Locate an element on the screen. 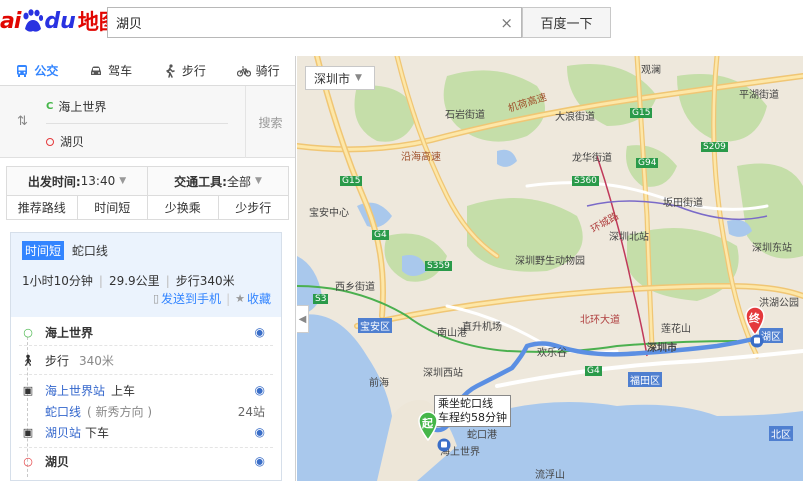  baidu-map-logo: ai du 地图 is located at coordinates (60, 21).